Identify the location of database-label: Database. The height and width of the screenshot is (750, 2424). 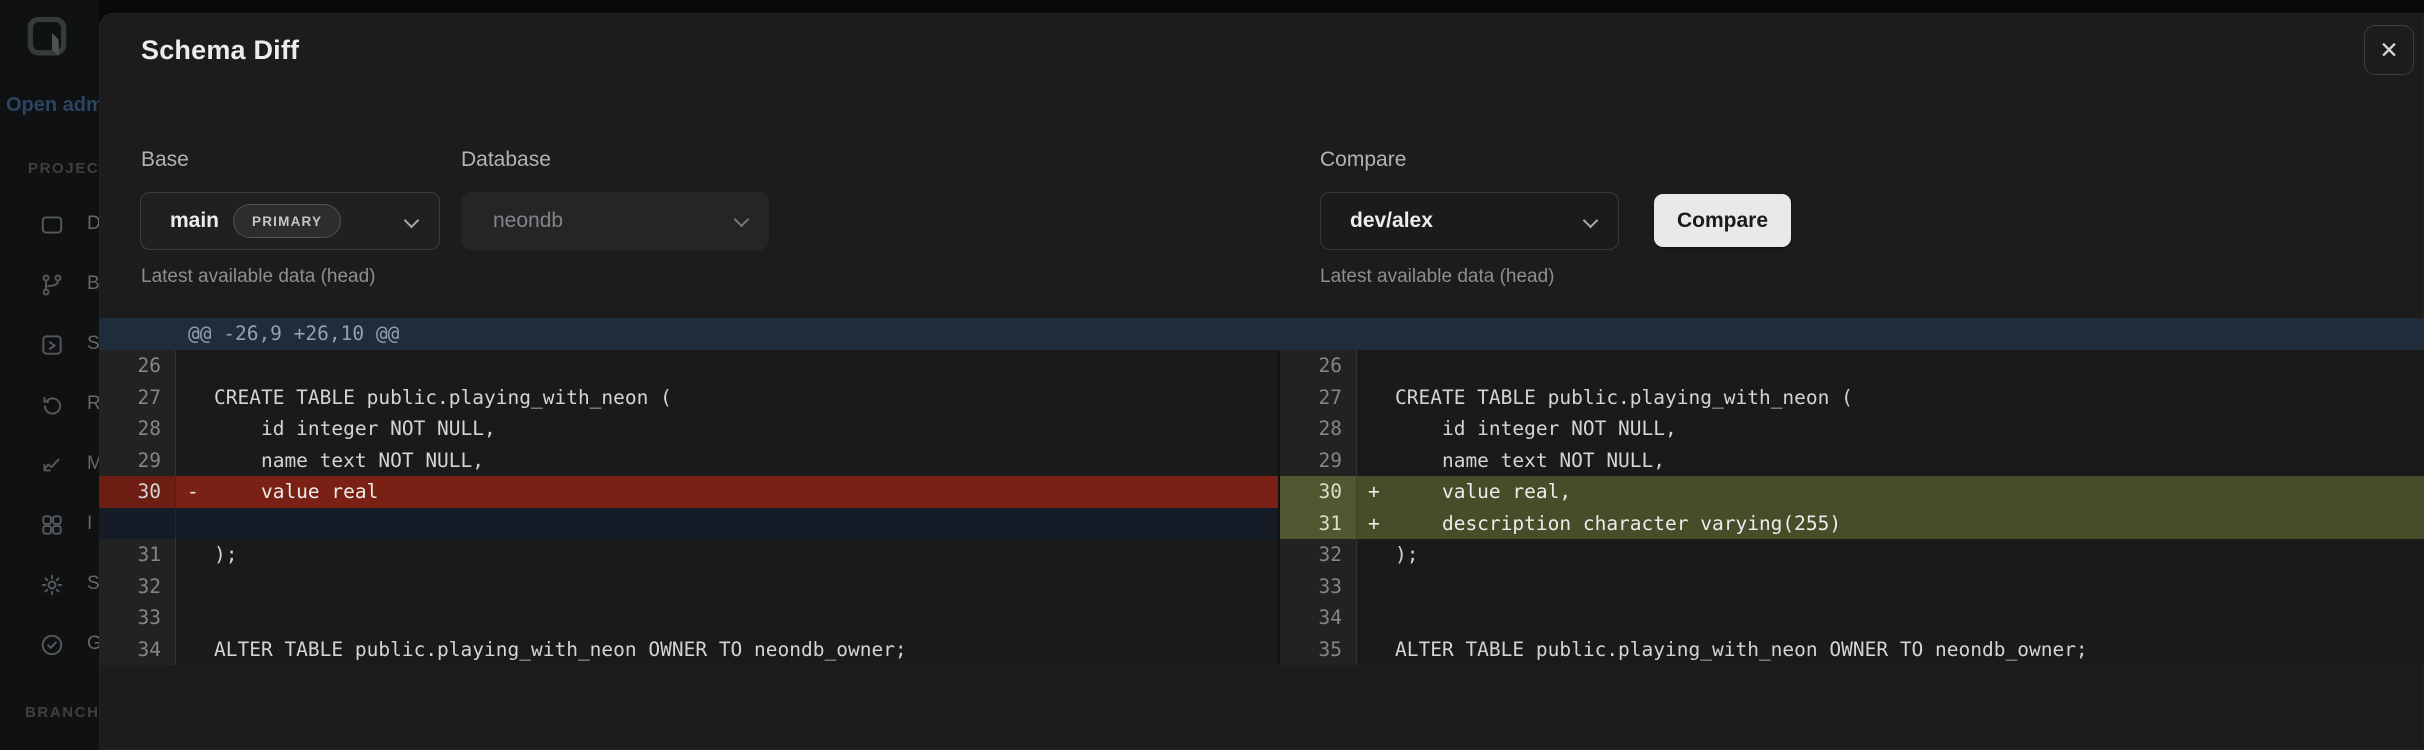
(506, 159).